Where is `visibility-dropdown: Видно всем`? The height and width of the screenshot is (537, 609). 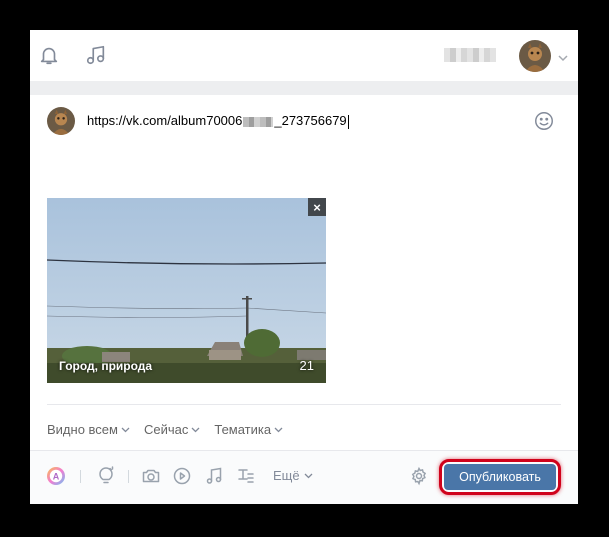 visibility-dropdown: Видно всем is located at coordinates (88, 429).